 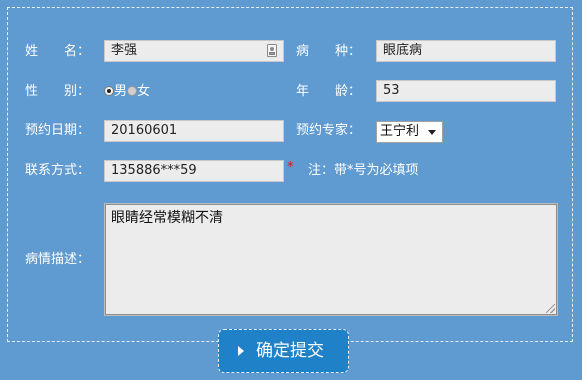 I want to click on required-mark: *, so click(x=290, y=167).